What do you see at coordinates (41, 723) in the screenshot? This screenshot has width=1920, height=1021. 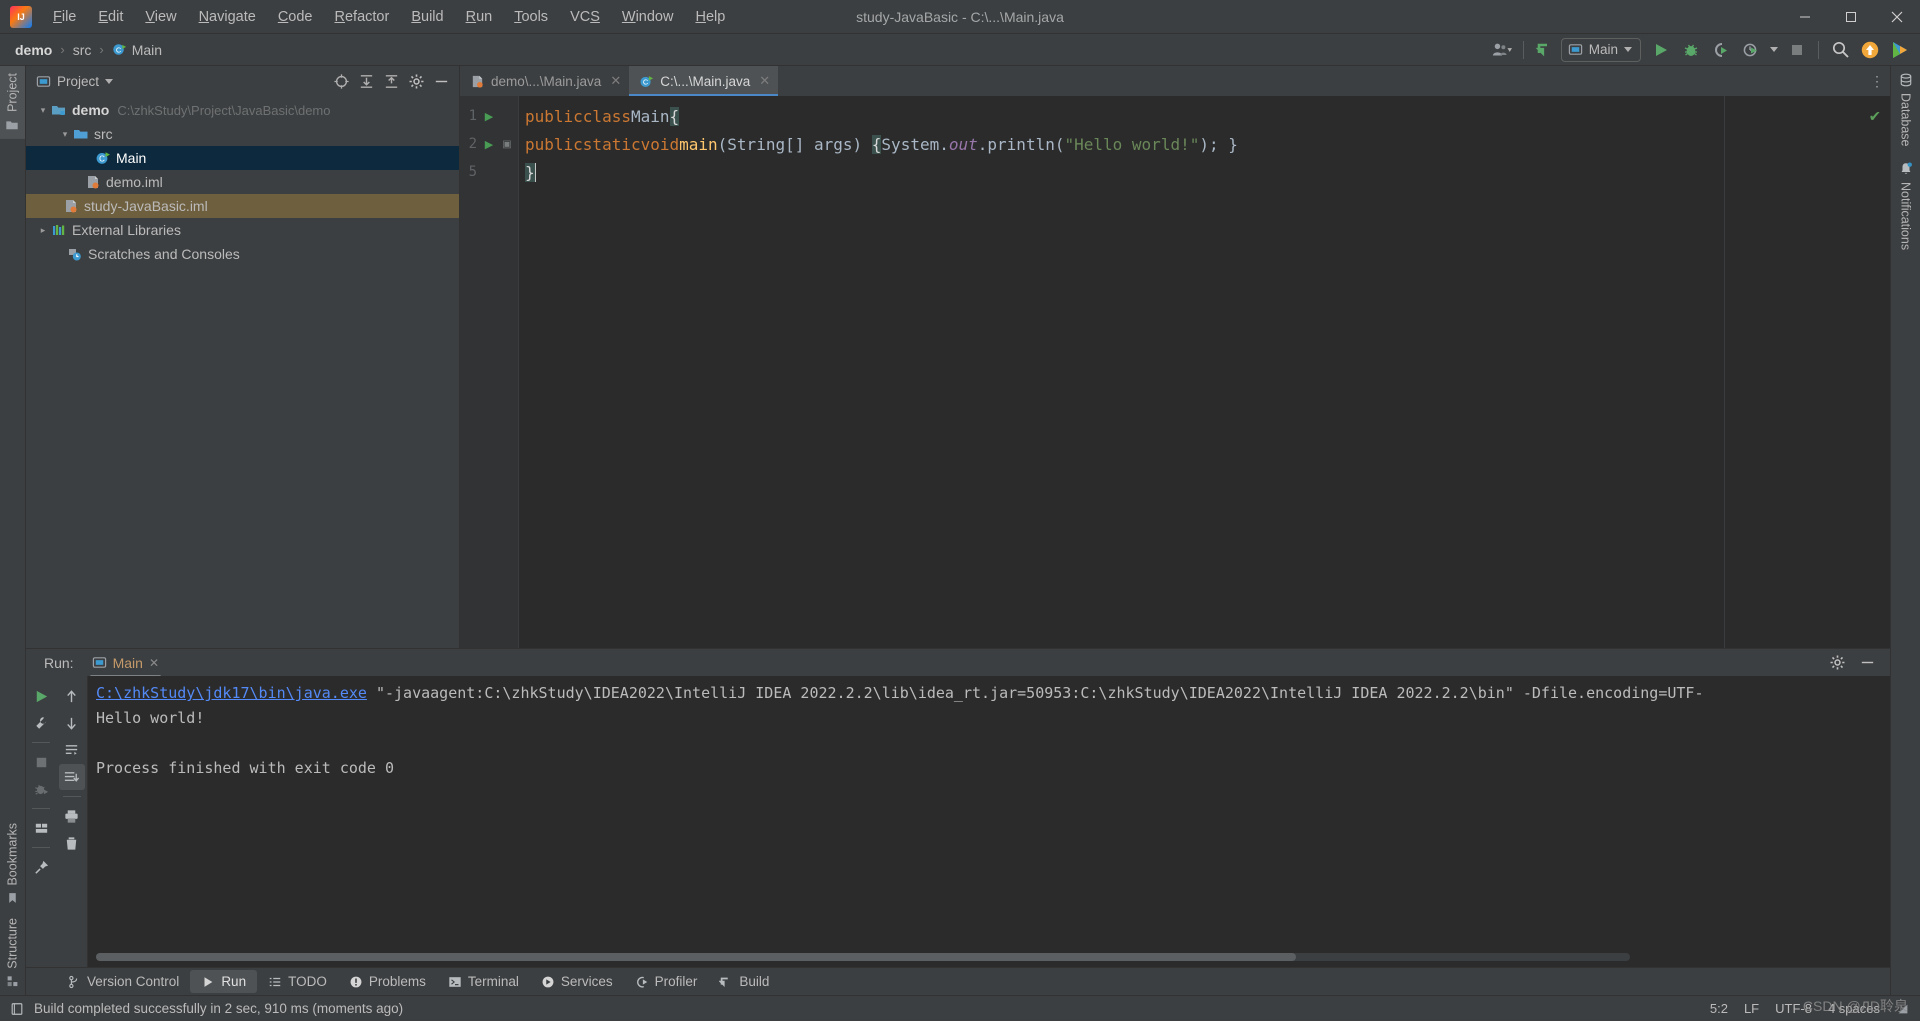 I see `edit-configuration-icon` at bounding box center [41, 723].